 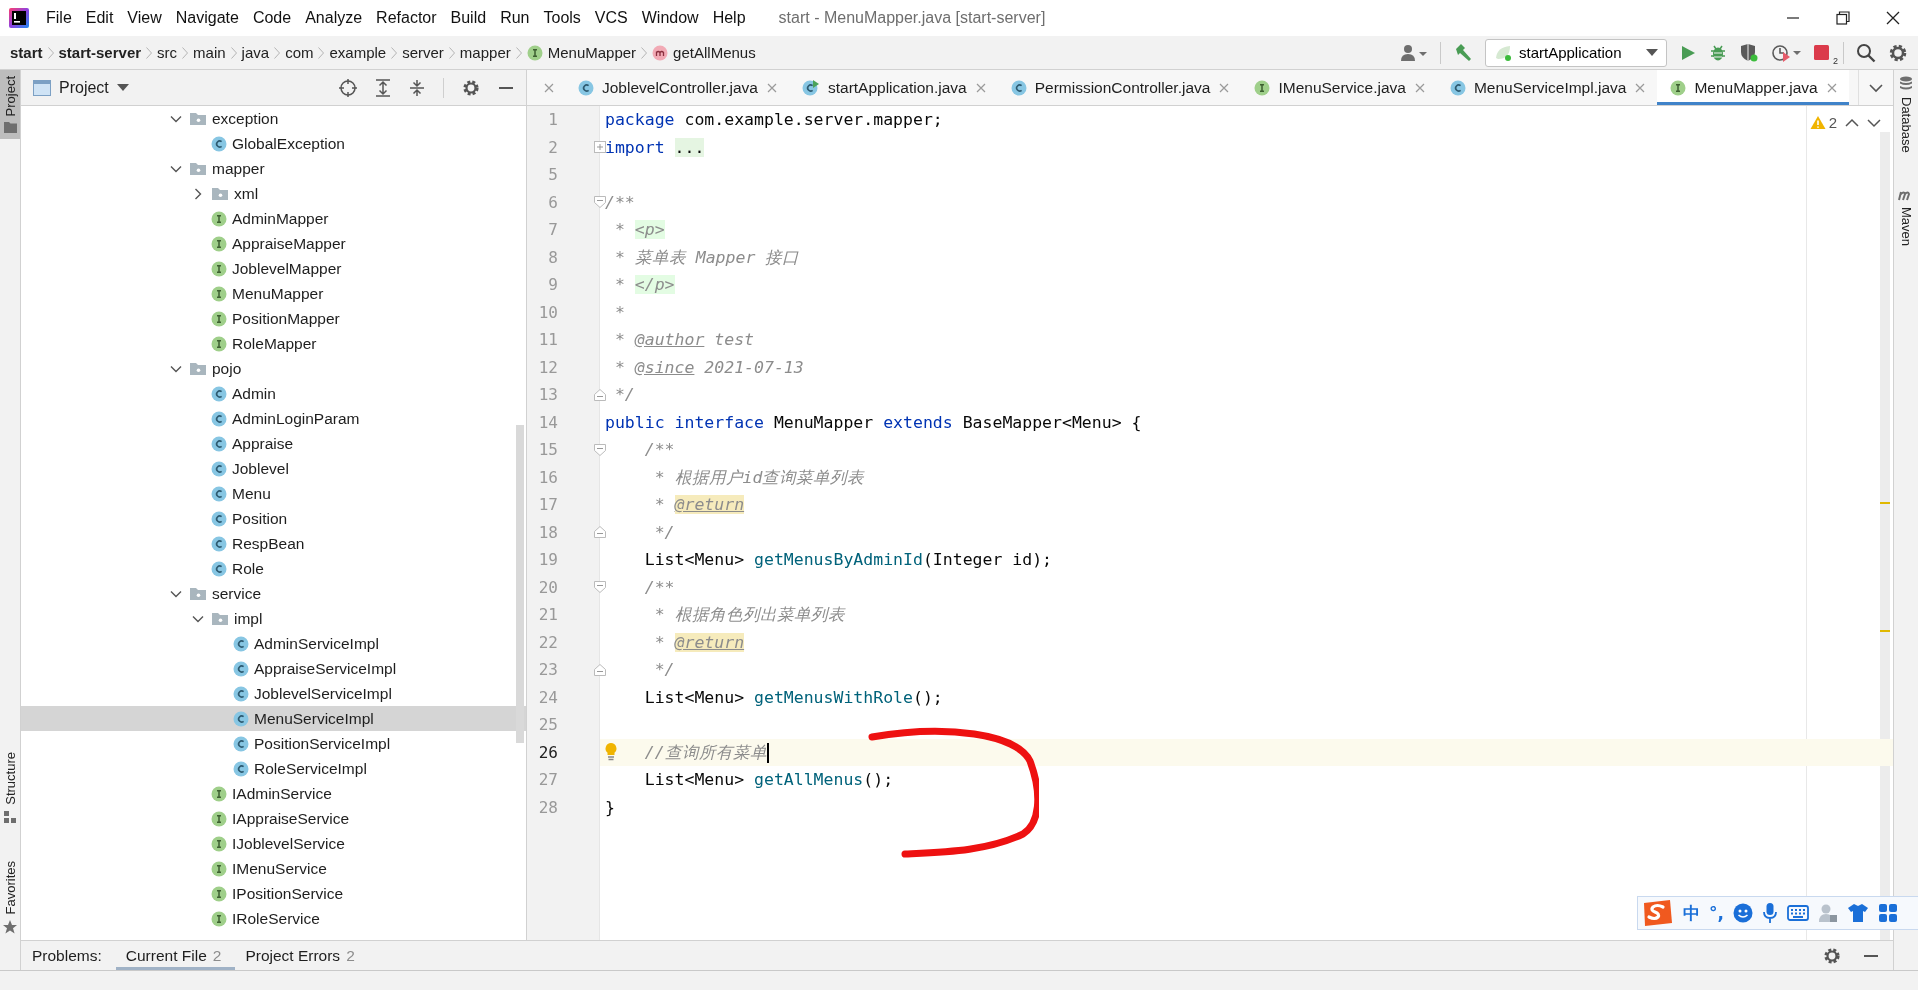 What do you see at coordinates (893, 87) in the screenshot?
I see `editor-tab: startApplication.java` at bounding box center [893, 87].